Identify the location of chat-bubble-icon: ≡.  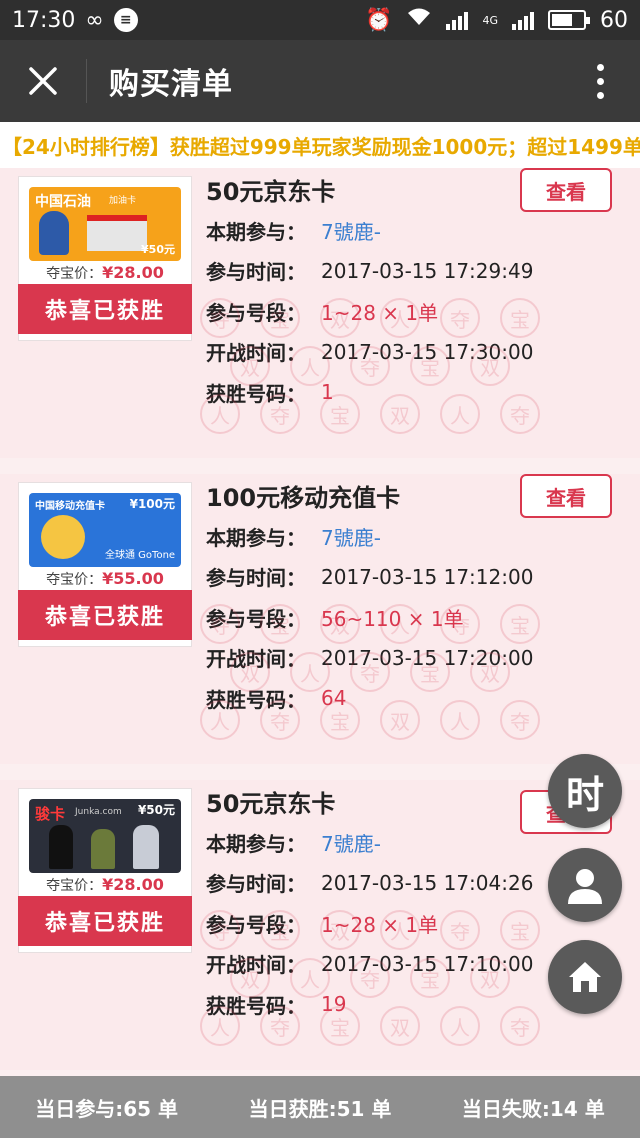
(125, 20).